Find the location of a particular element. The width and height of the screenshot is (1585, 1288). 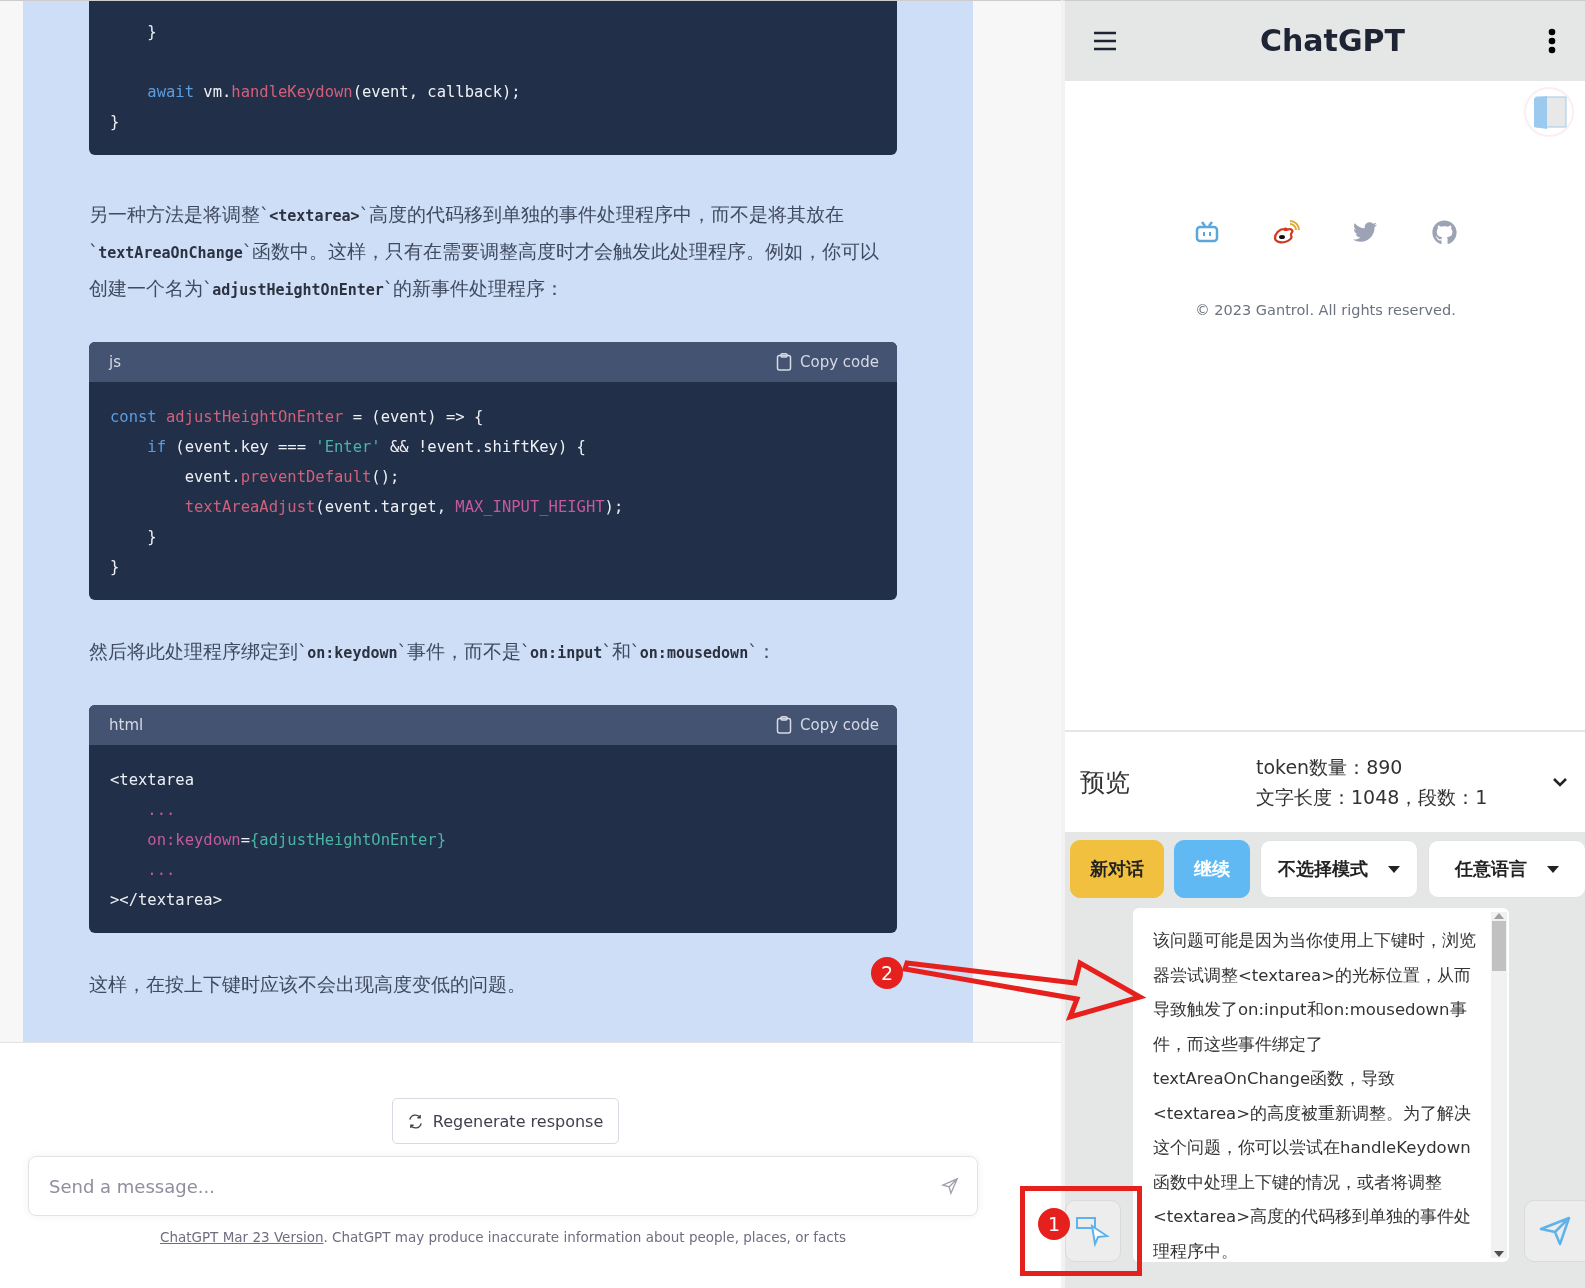

copyright-text: © 2023 Gantrol. All rights reserved. is located at coordinates (1325, 309).